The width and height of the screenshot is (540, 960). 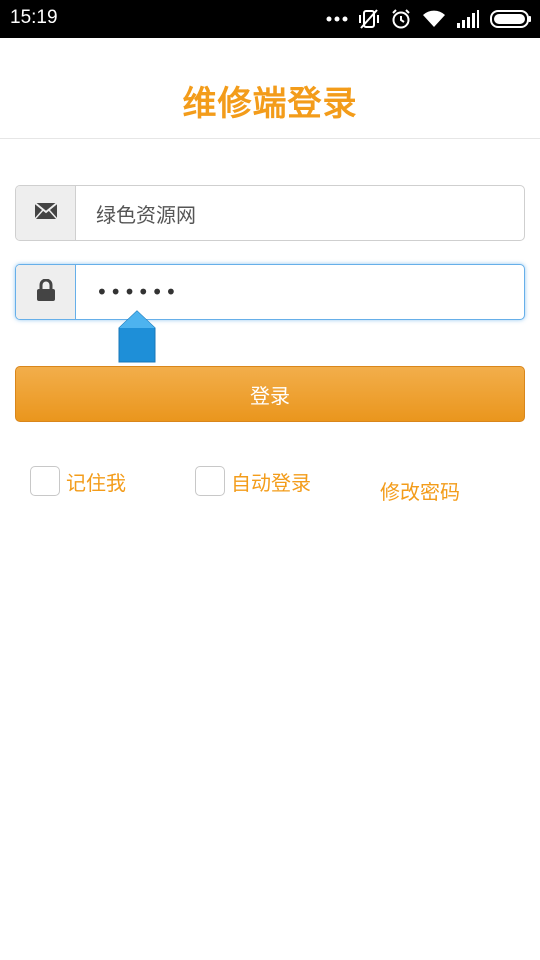 I want to click on password-addon, so click(x=46, y=292).